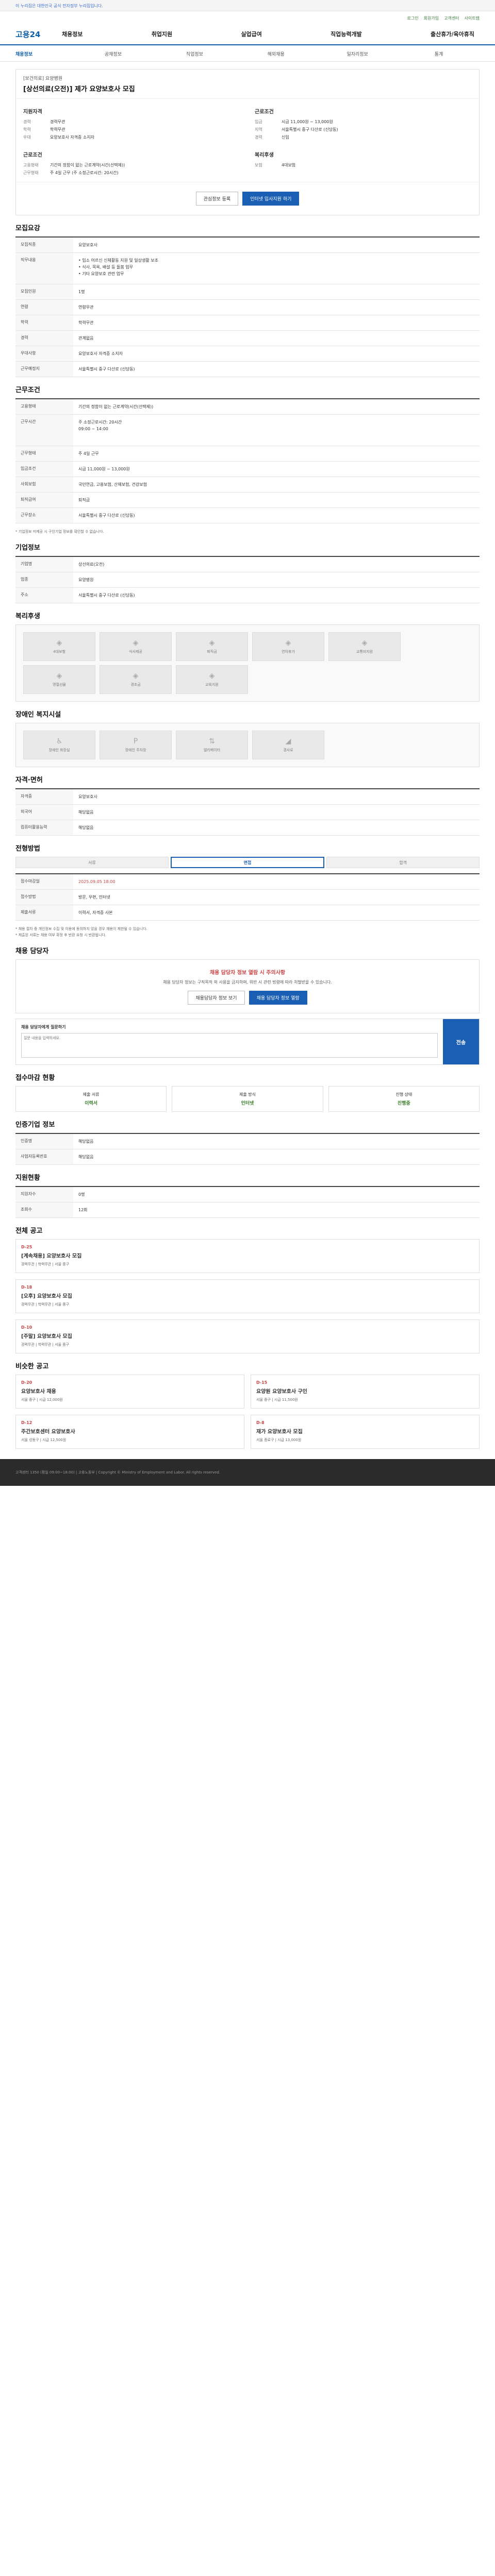  Describe the element at coordinates (44, 369) in the screenshot. I see `row-head: 근무예정지` at that location.